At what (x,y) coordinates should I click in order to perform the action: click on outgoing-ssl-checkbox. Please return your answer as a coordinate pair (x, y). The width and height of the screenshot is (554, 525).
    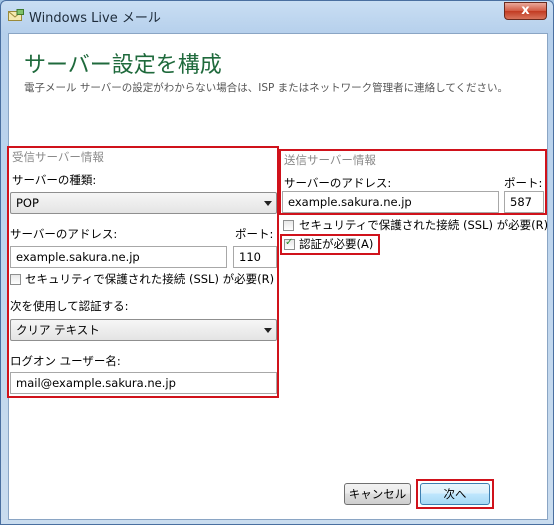
    Looking at the image, I should click on (288, 225).